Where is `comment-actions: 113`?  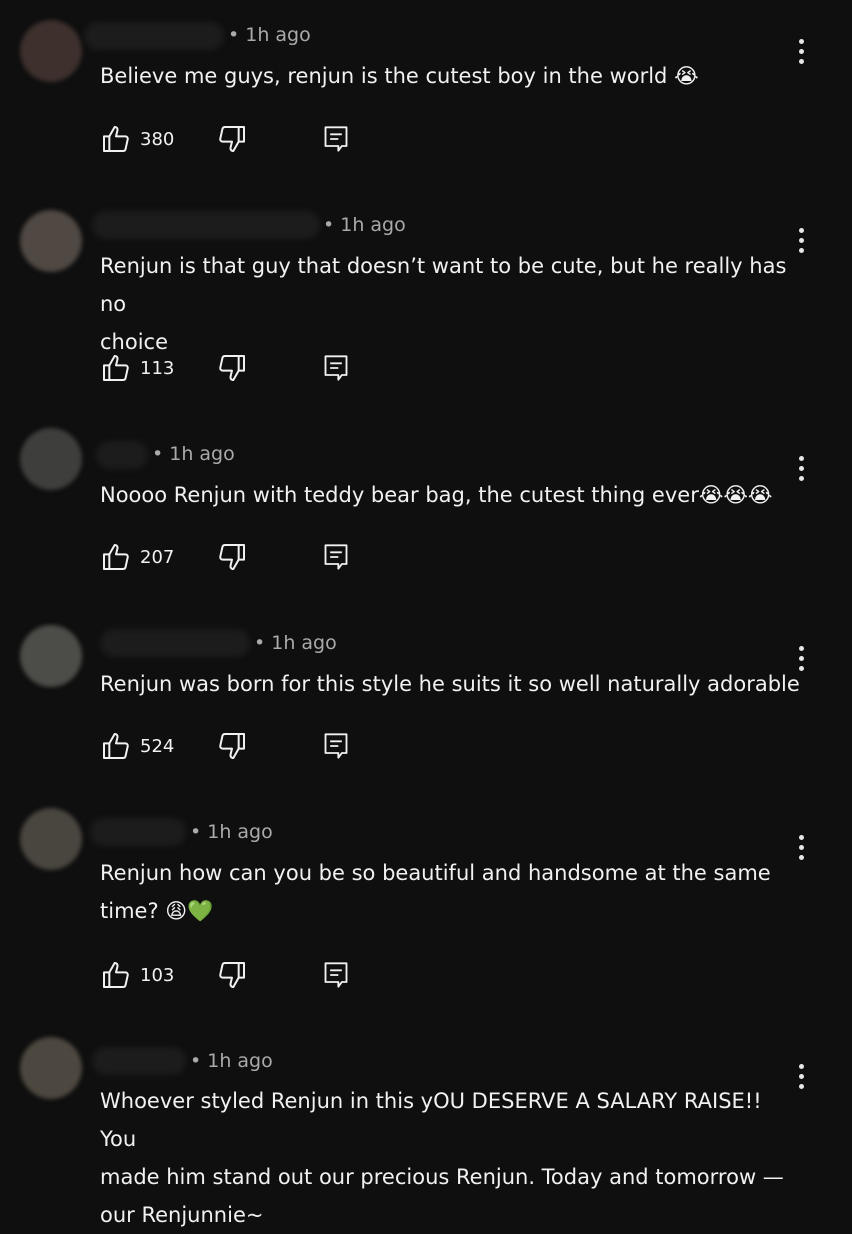
comment-actions: 113 is located at coordinates (250, 368).